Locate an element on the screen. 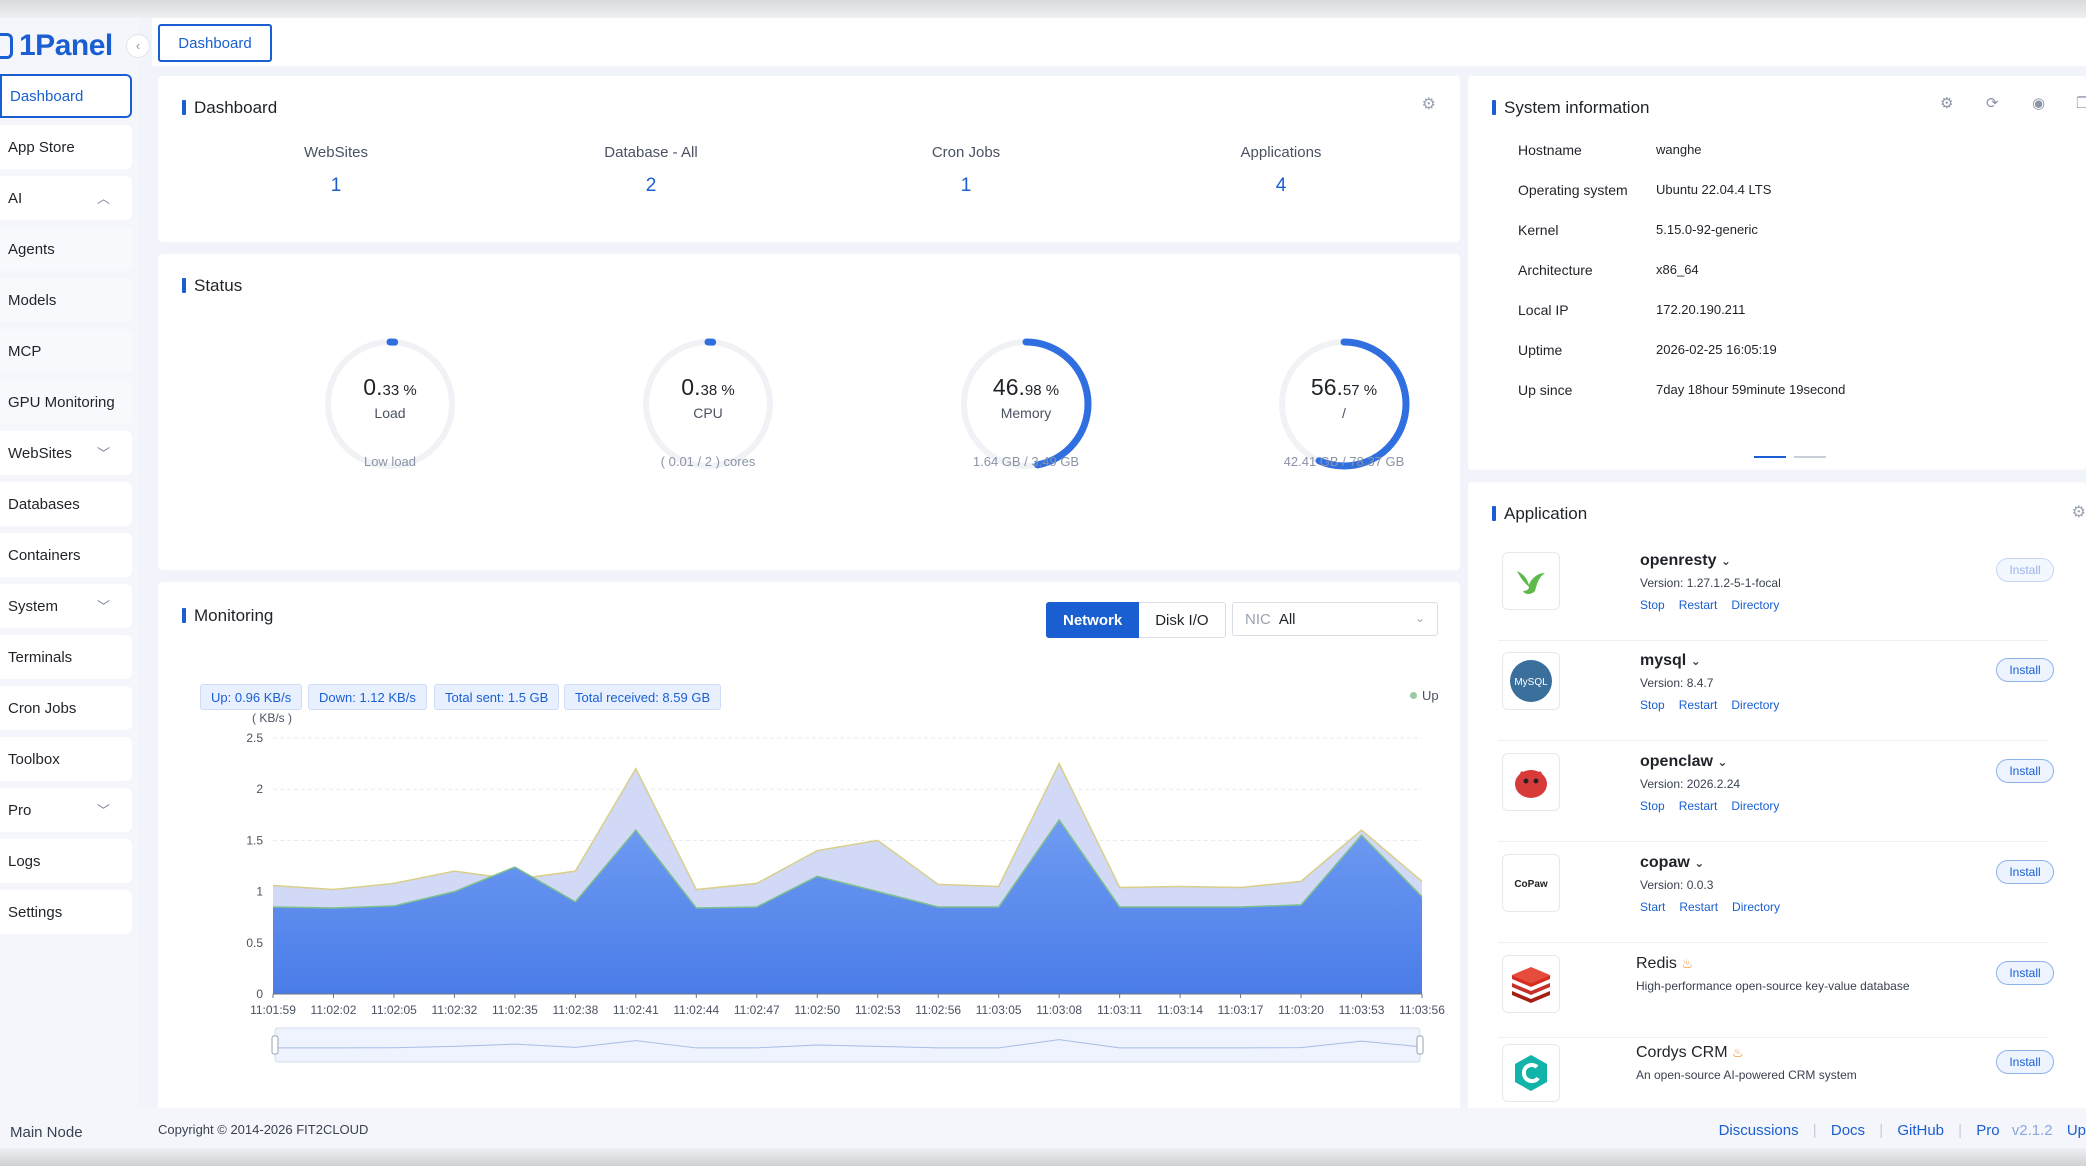 The width and height of the screenshot is (2086, 1166). stat-cron-jobs: Cron Jobs 1 is located at coordinates (966, 170).